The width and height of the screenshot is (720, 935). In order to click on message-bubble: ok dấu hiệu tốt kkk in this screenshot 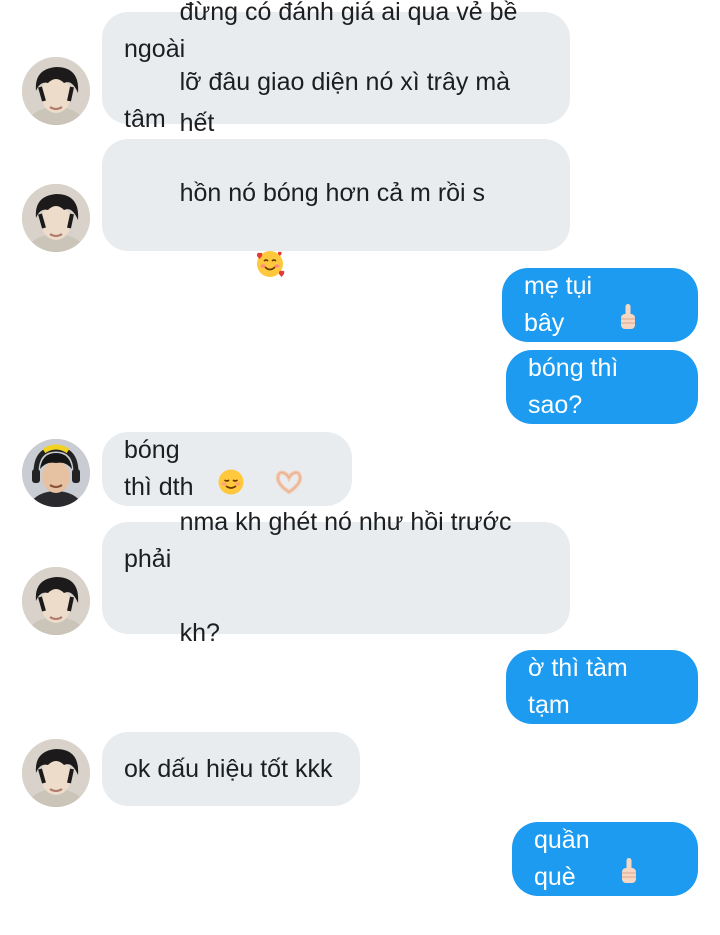, I will do `click(231, 769)`.